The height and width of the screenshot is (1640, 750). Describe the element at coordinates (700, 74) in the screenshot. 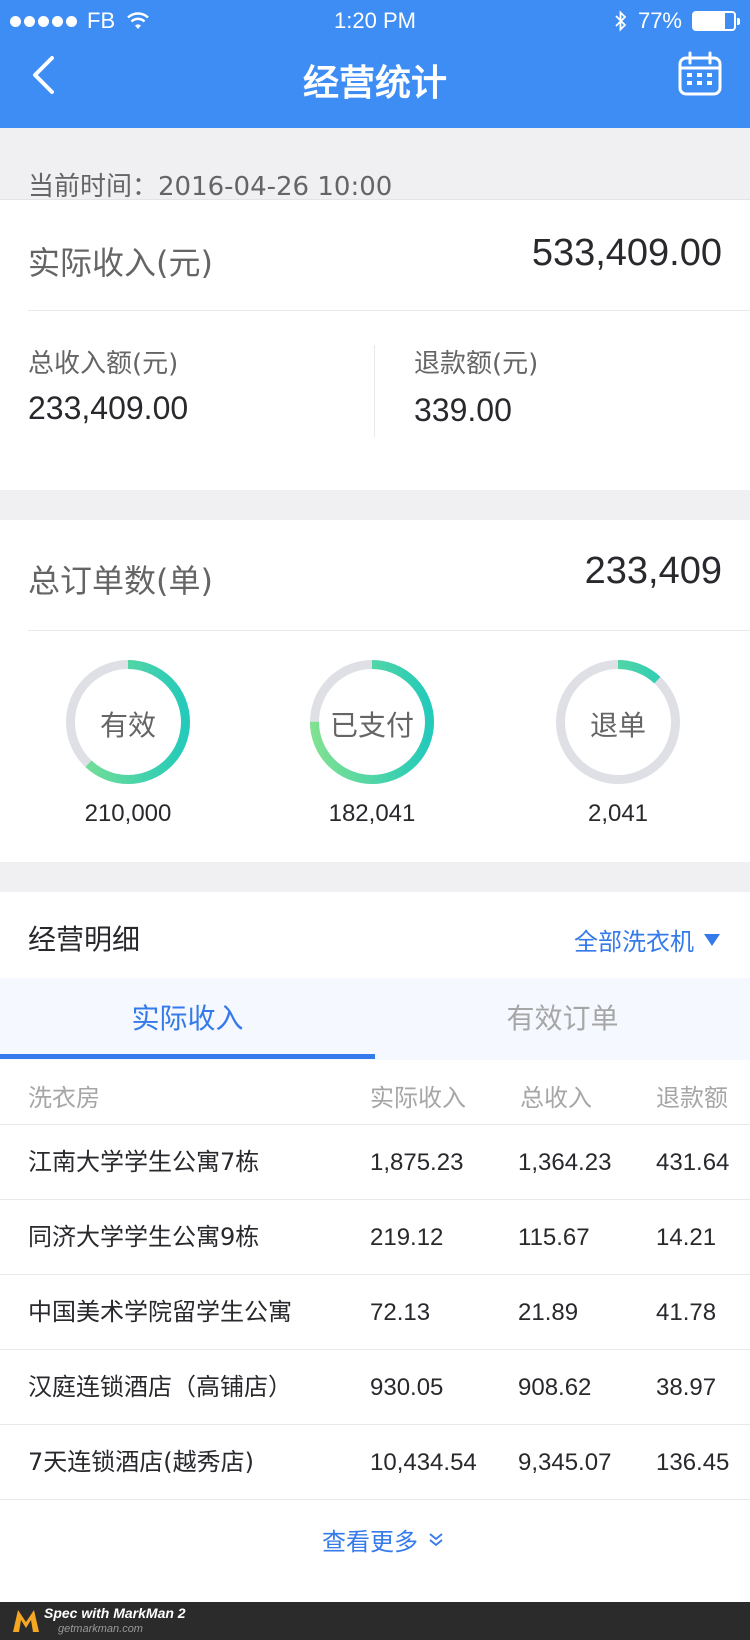

I see `calendar-icon` at that location.